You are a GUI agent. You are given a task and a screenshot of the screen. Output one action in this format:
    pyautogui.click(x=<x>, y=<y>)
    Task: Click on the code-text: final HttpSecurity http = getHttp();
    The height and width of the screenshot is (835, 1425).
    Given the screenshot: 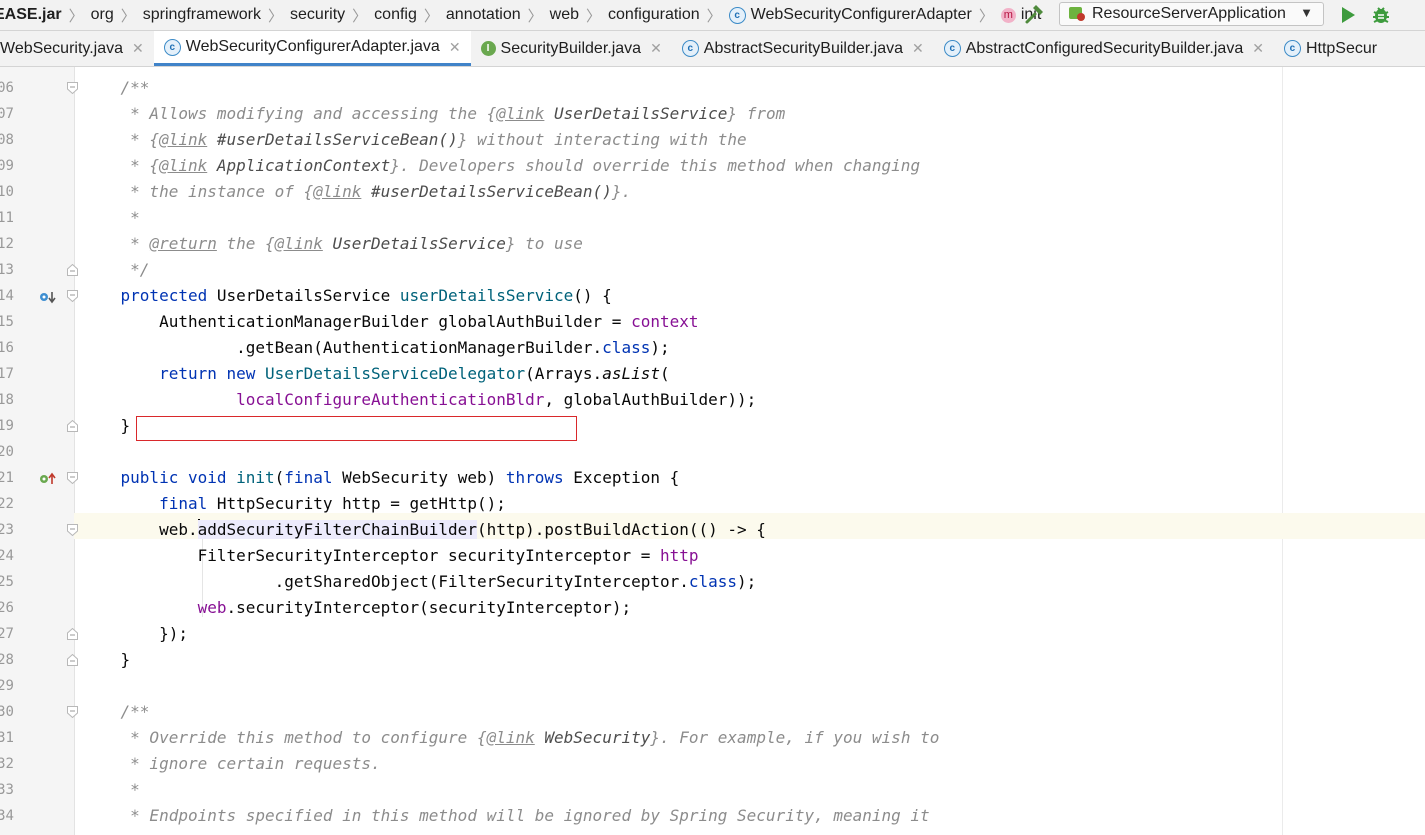 What is the action you would take?
    pyautogui.click(x=294, y=504)
    